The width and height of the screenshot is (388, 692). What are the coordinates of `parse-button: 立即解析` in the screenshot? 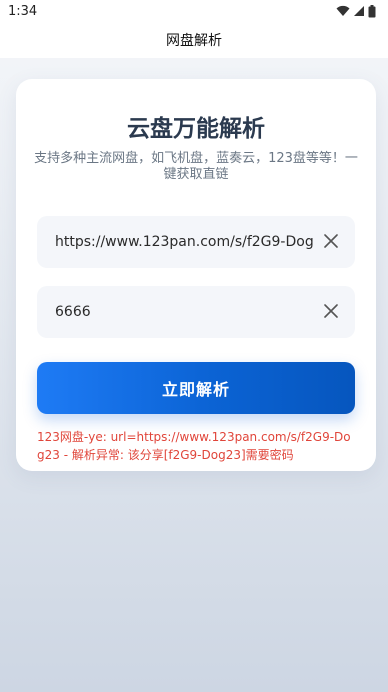 It's located at (196, 388).